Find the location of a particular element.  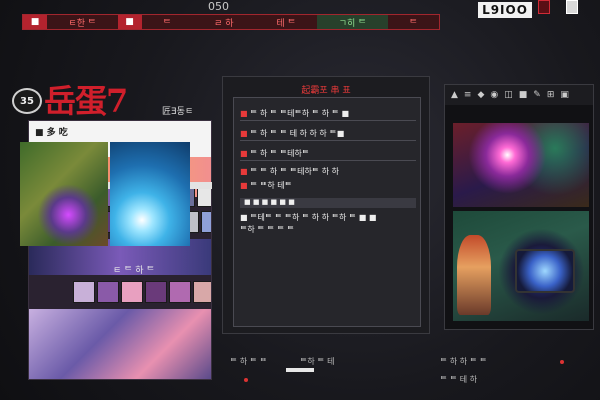

logo-badge: 35 is located at coordinates (27, 101).